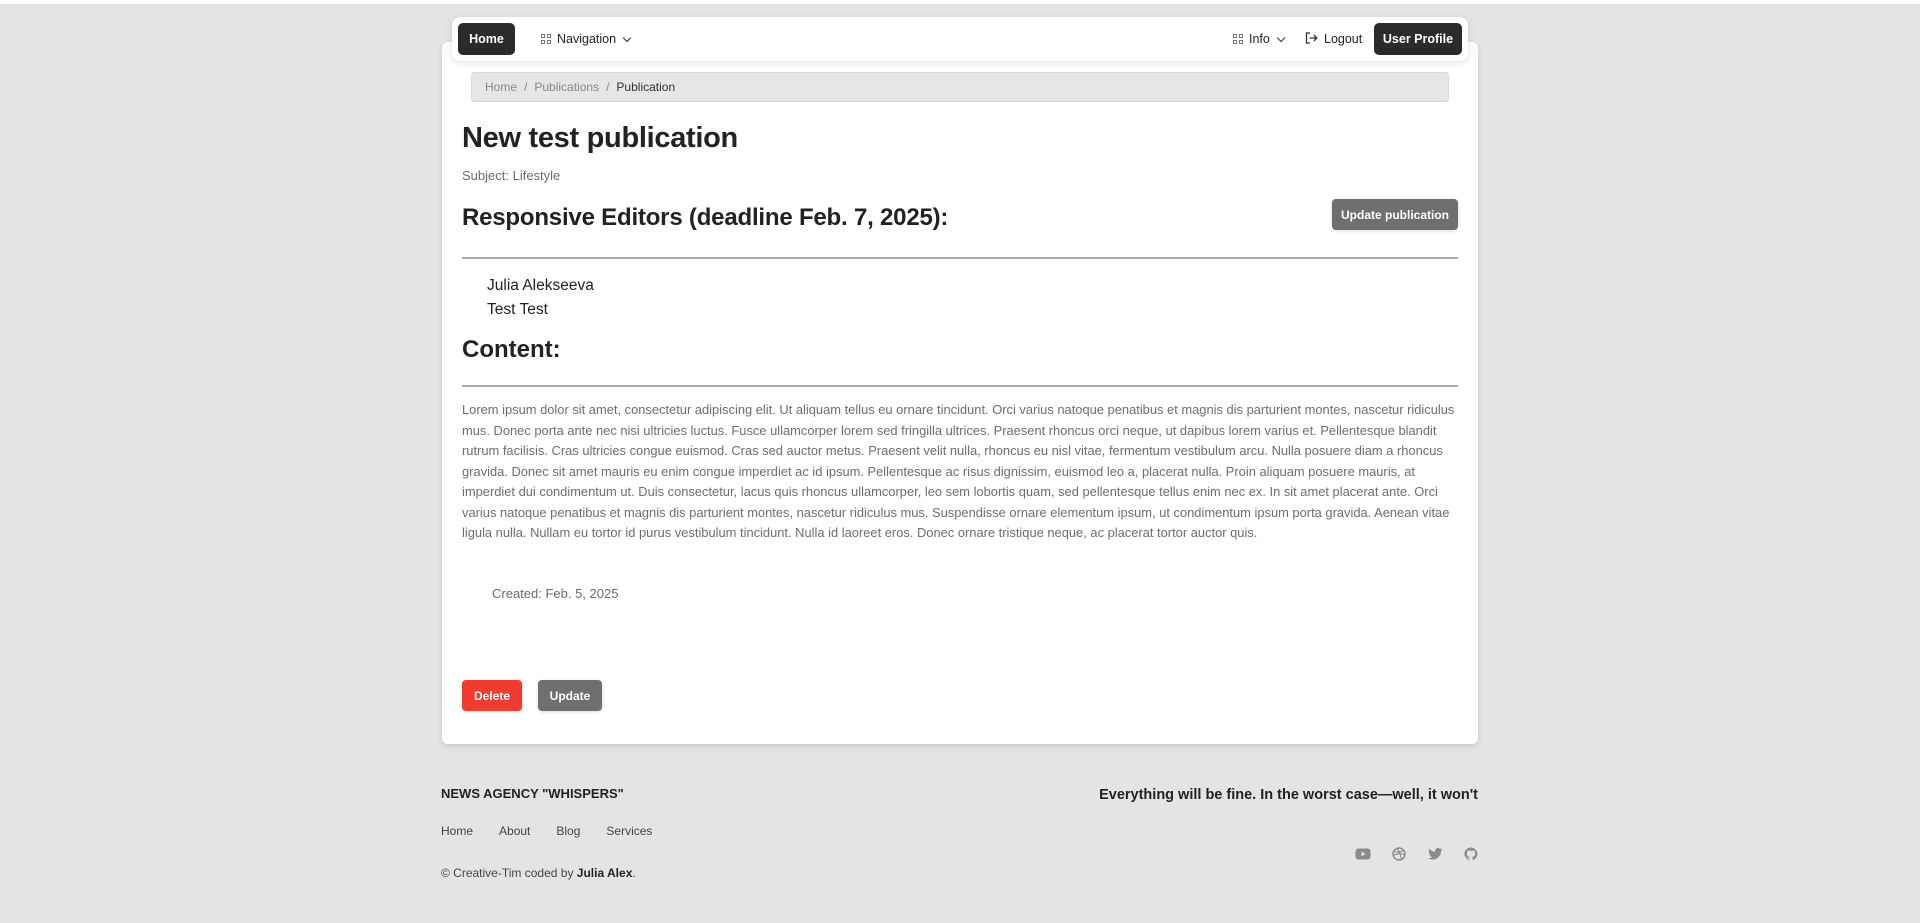 Image resolution: width=1920 pixels, height=923 pixels. What do you see at coordinates (1471, 854) in the screenshot?
I see `github-icon` at bounding box center [1471, 854].